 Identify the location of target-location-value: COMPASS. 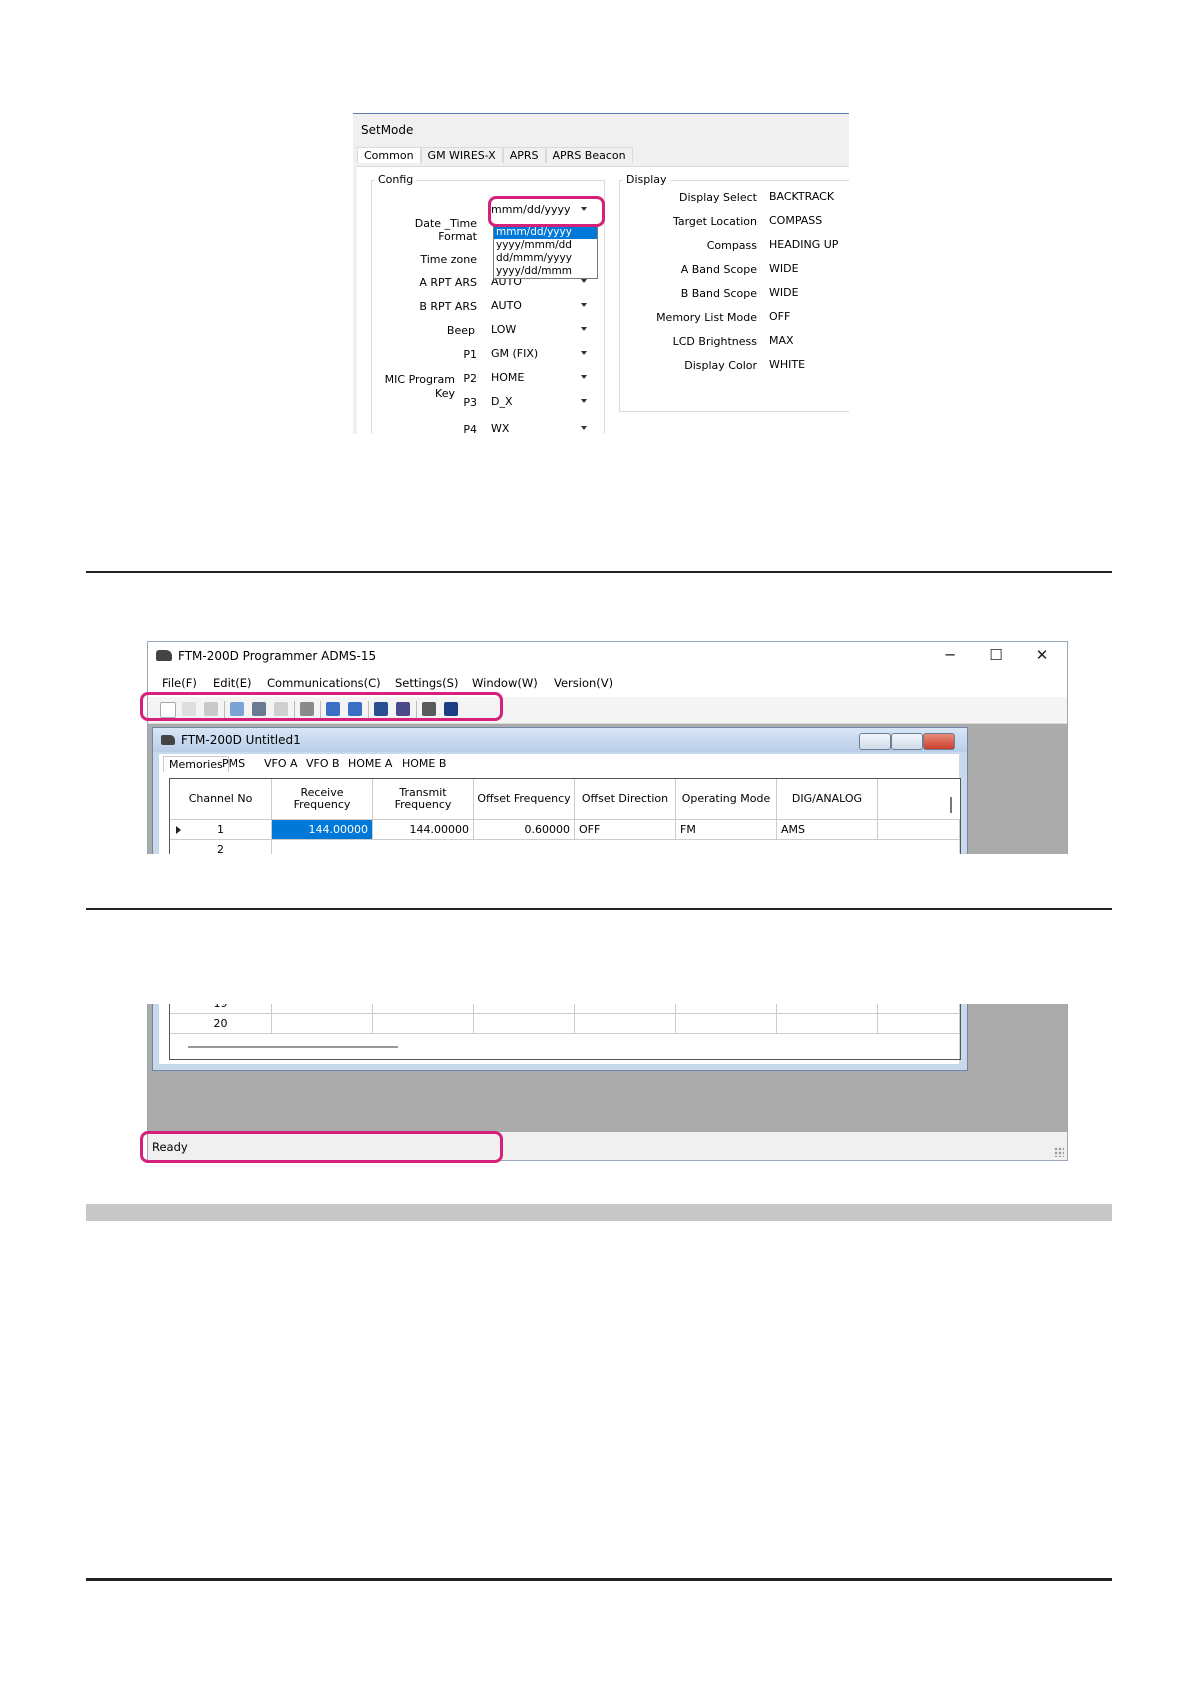
(807, 221).